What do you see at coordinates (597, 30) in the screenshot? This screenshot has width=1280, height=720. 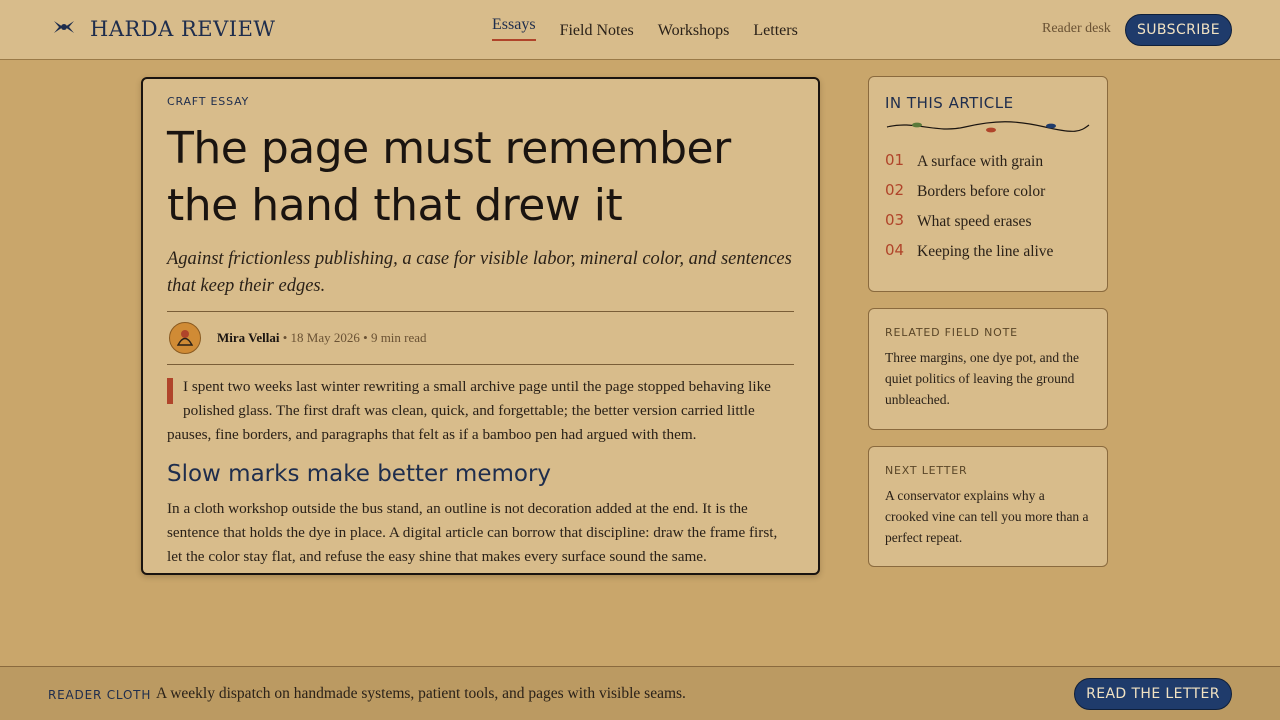 I see `nav-field-notes: Field Notes` at bounding box center [597, 30].